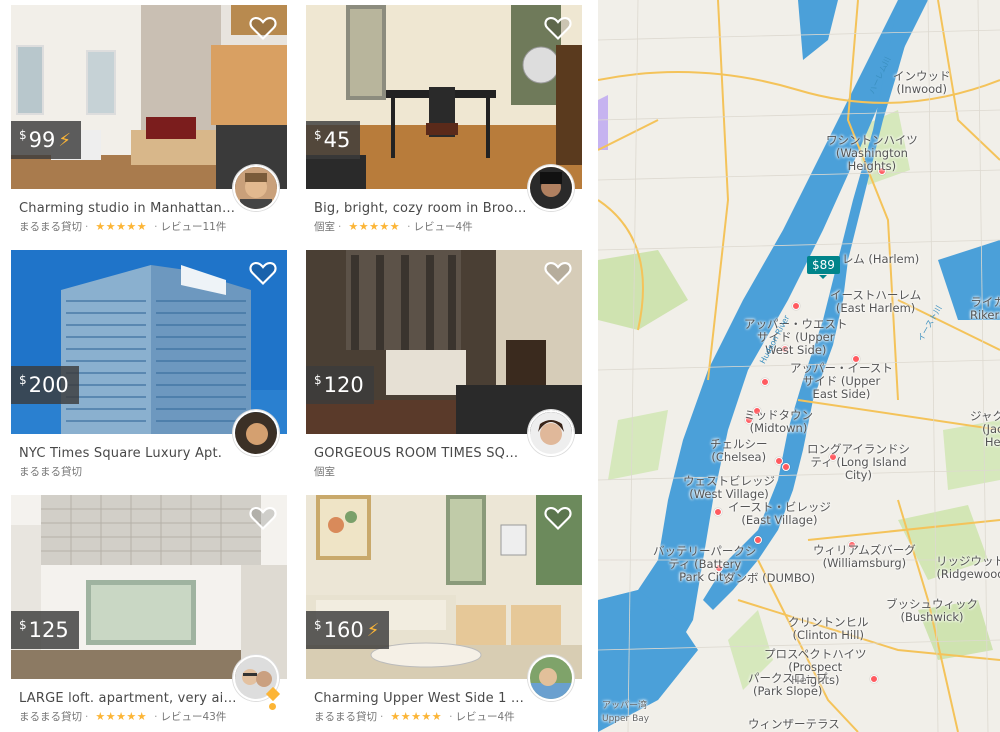  I want to click on map-label-jackson: ジャクソ (Jac He, so click(985, 429).